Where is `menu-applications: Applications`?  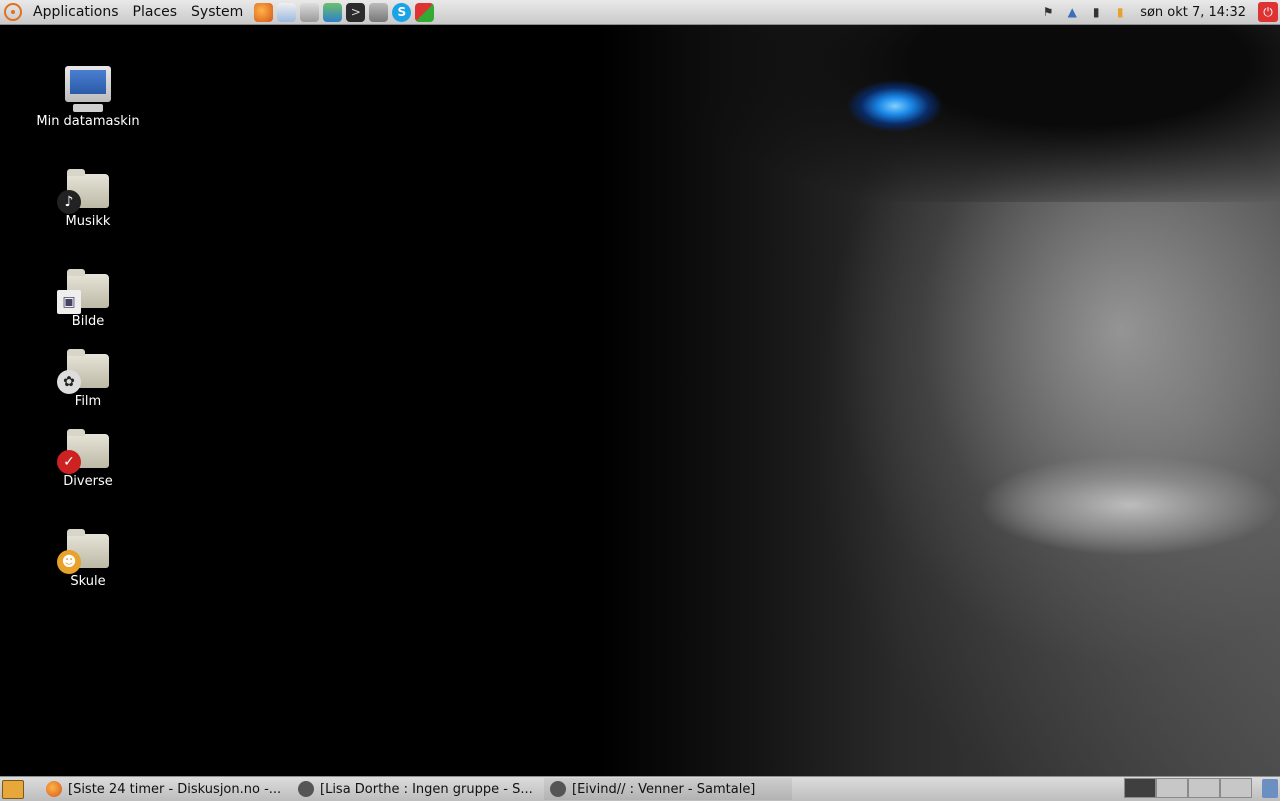
menu-applications: Applications is located at coordinates (76, 12).